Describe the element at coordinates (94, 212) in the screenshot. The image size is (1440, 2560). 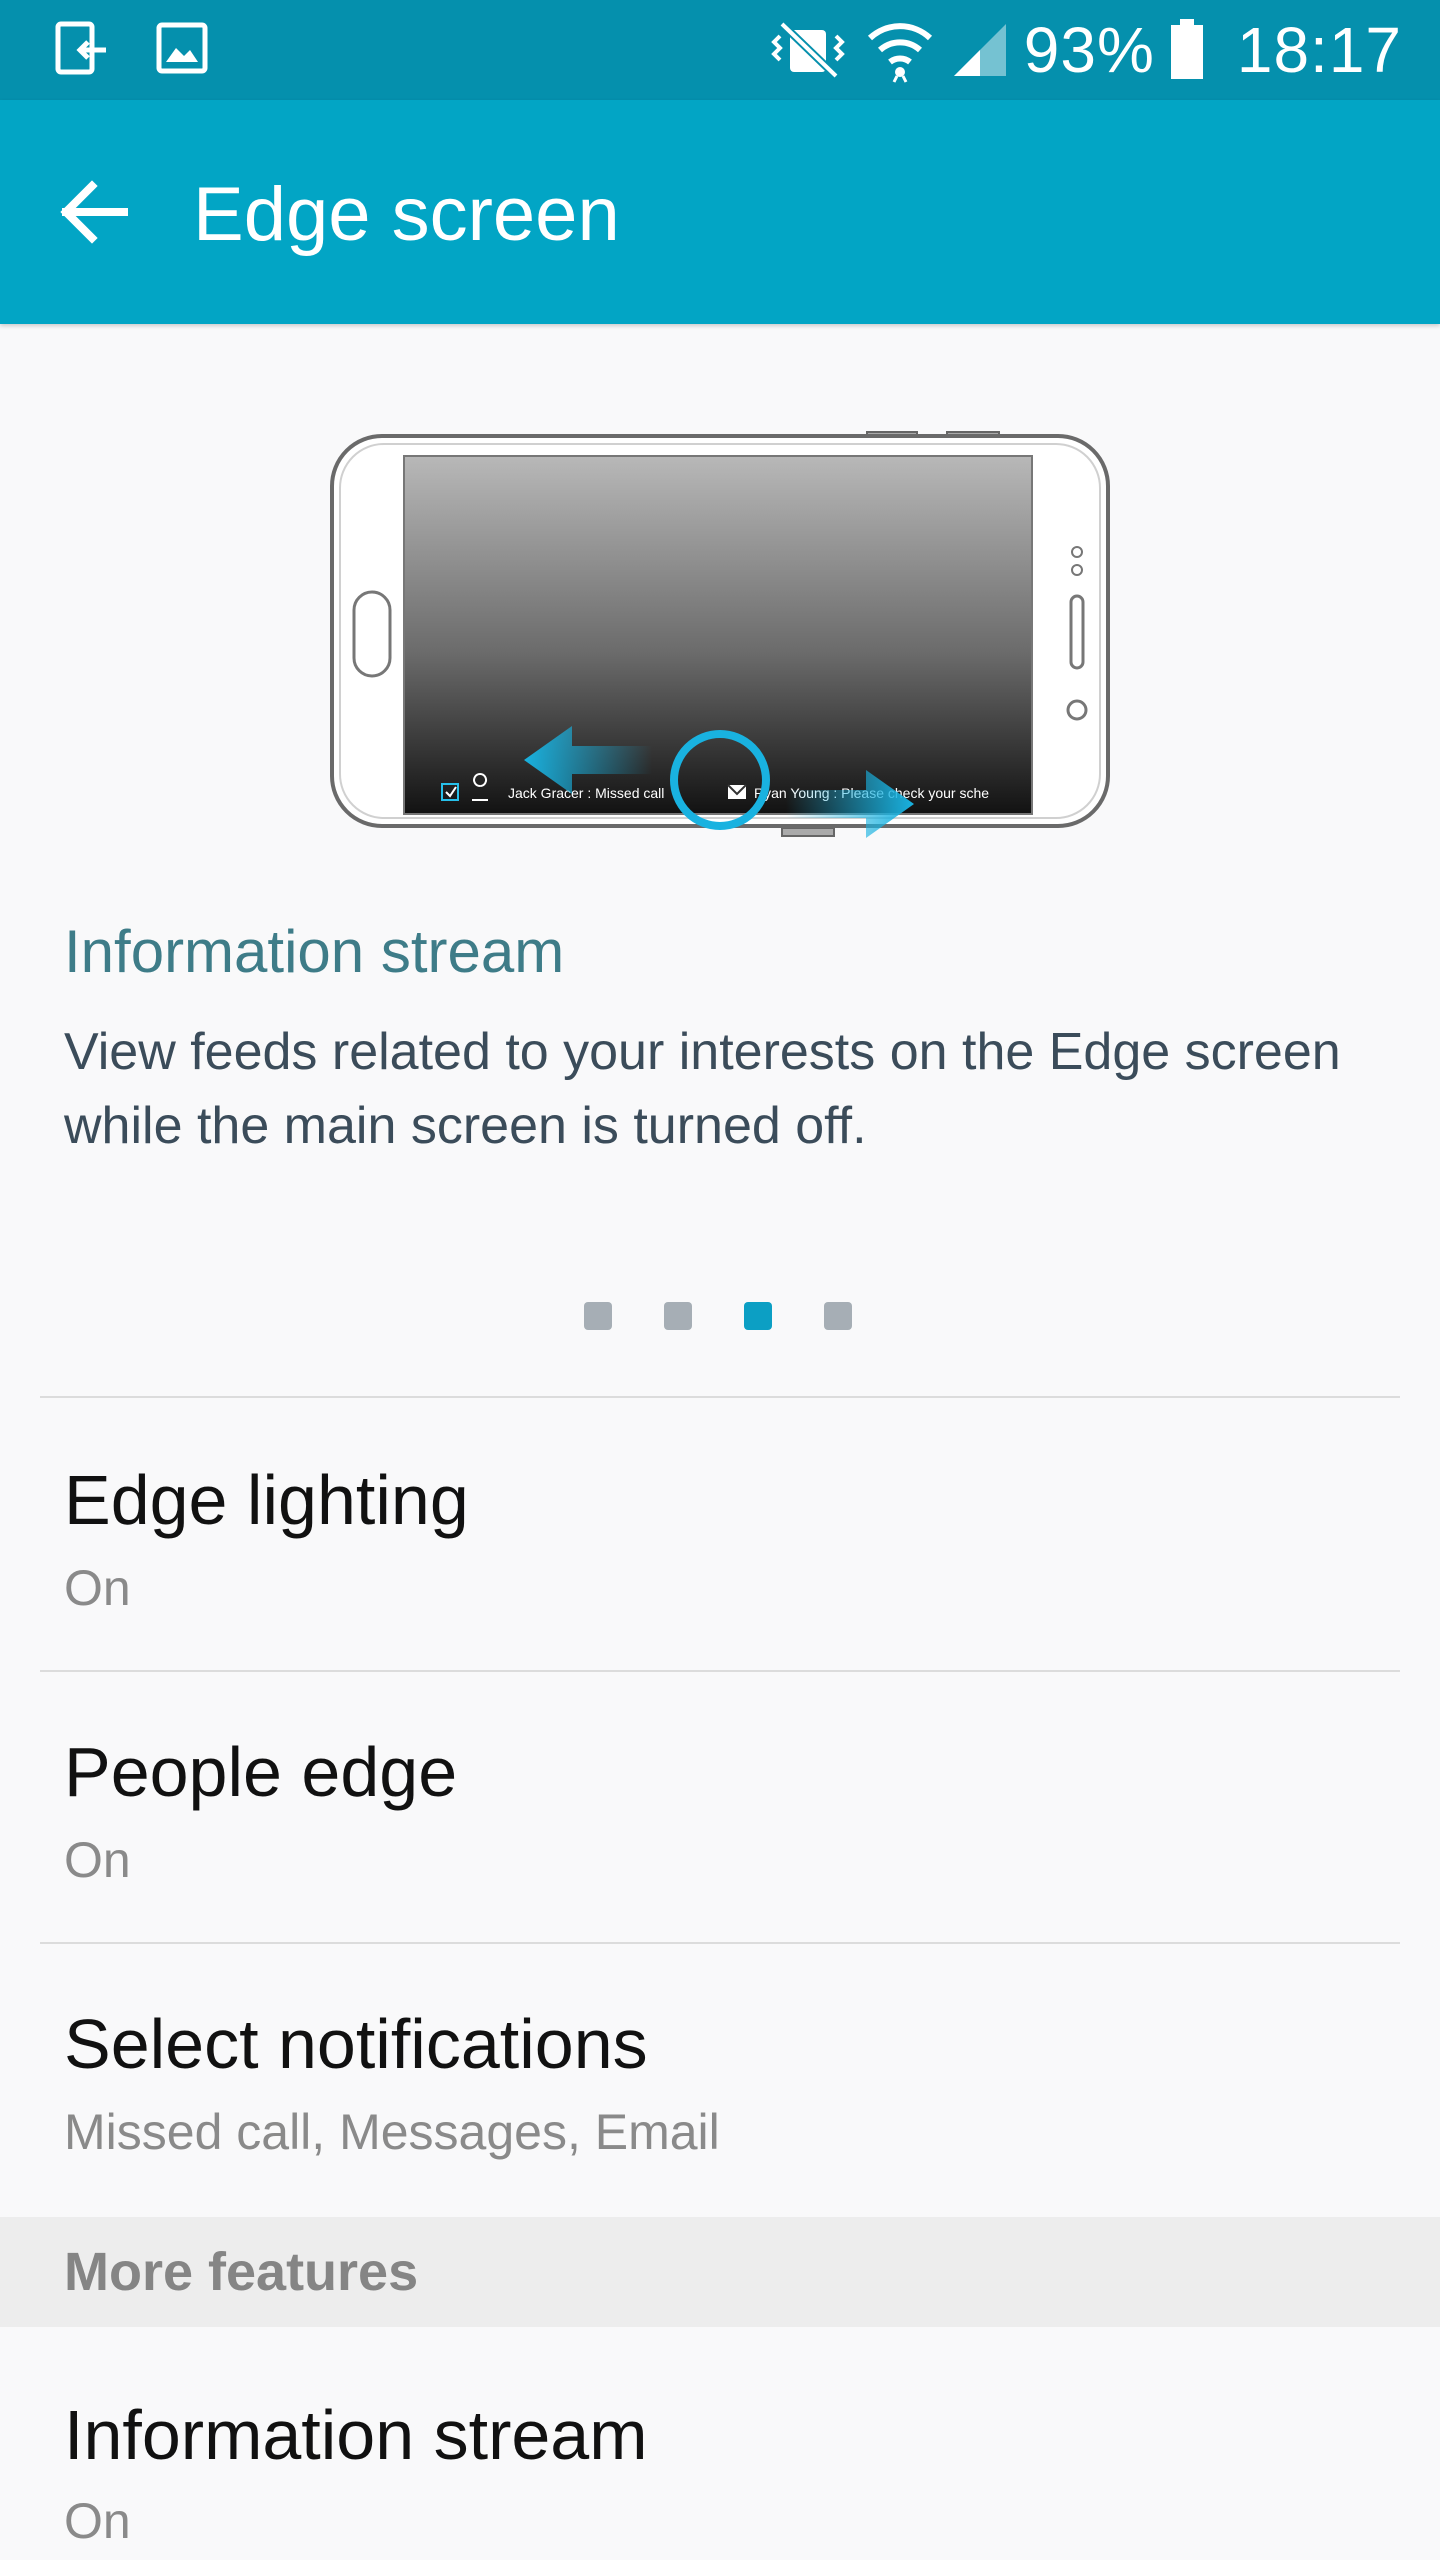
I see `back-arrow-icon` at that location.